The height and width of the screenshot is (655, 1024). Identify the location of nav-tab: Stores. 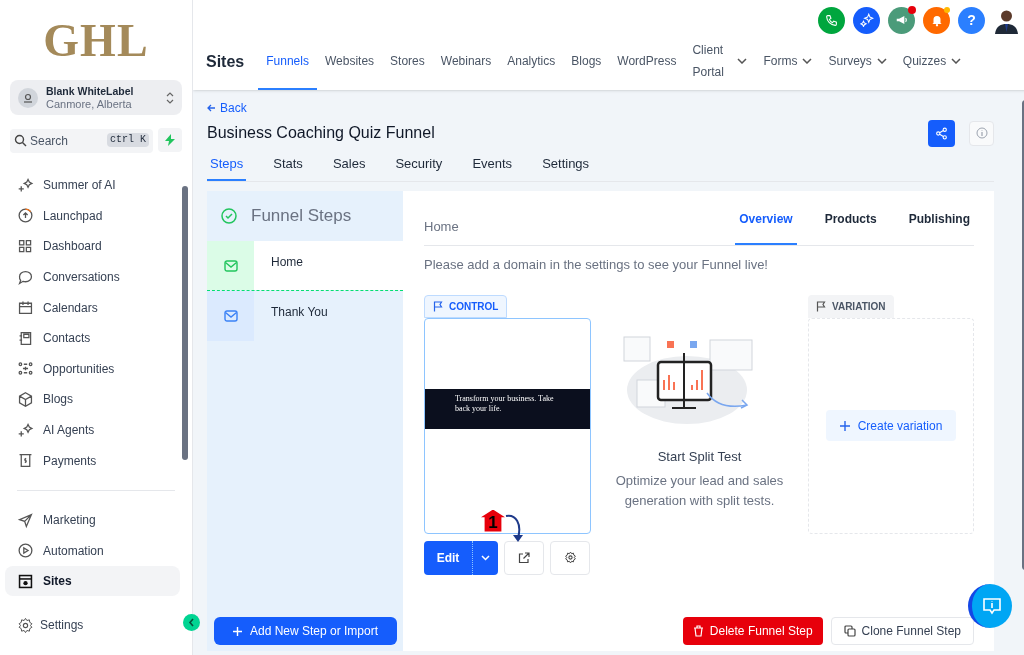
(407, 62).